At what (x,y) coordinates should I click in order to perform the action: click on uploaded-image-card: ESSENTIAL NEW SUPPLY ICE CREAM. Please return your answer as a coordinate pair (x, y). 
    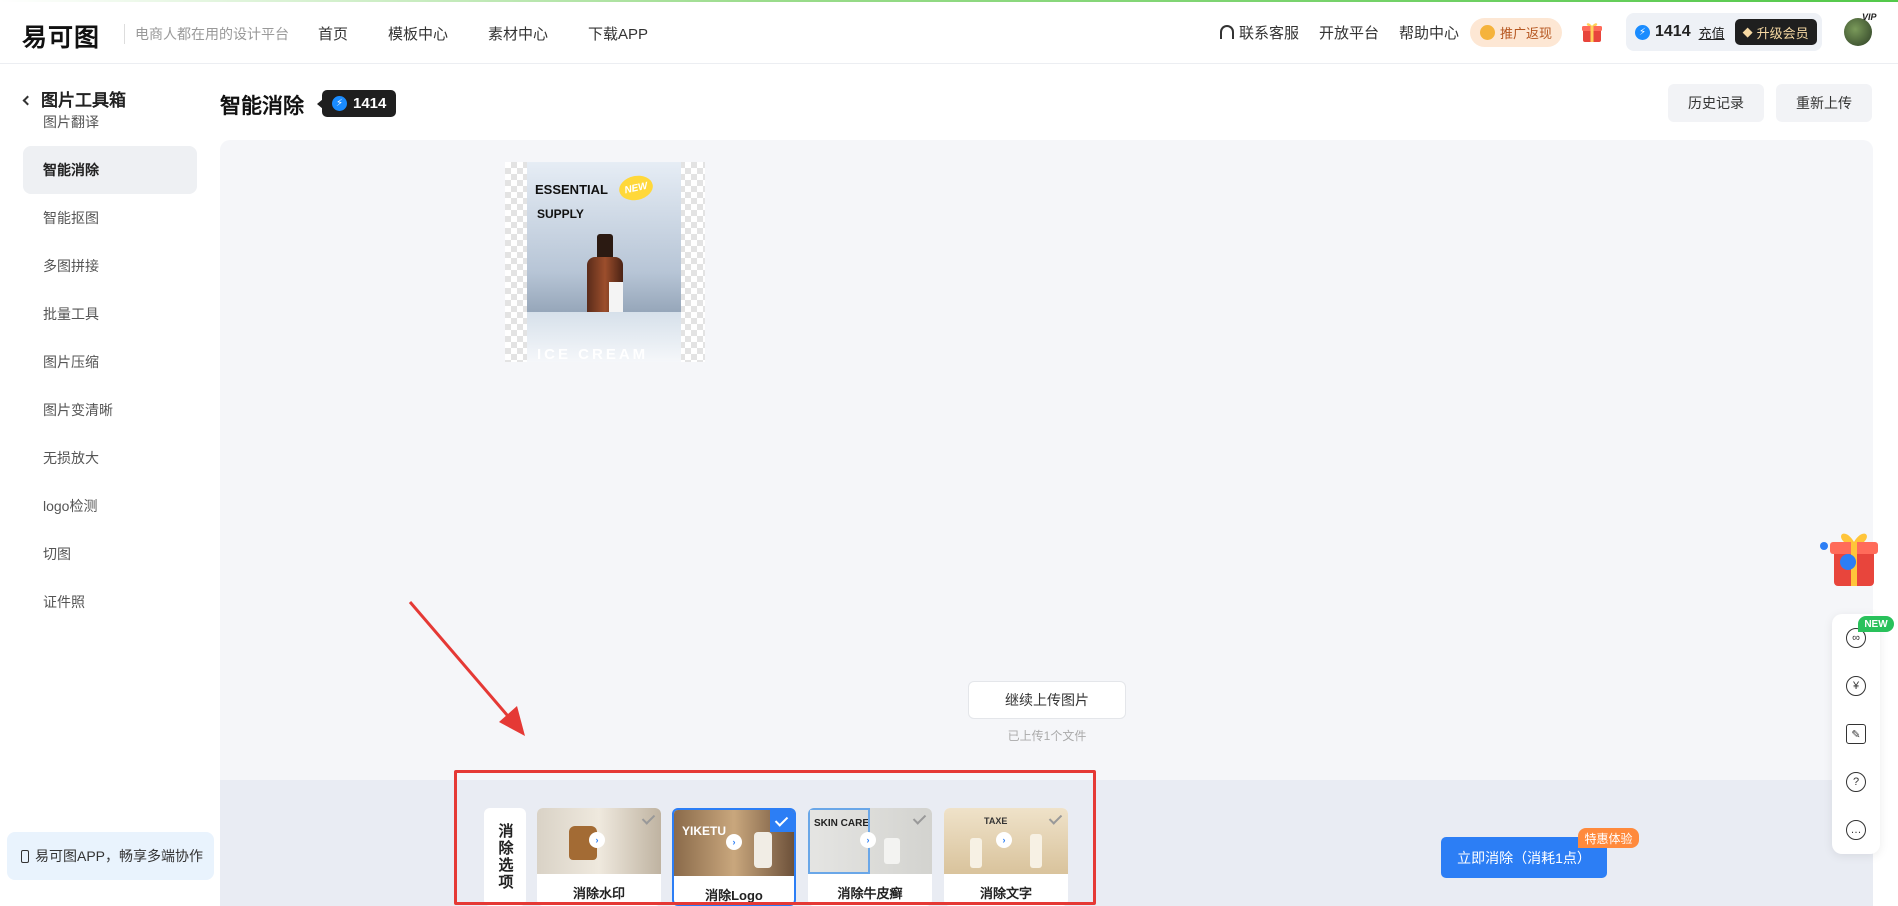
    Looking at the image, I should click on (605, 262).